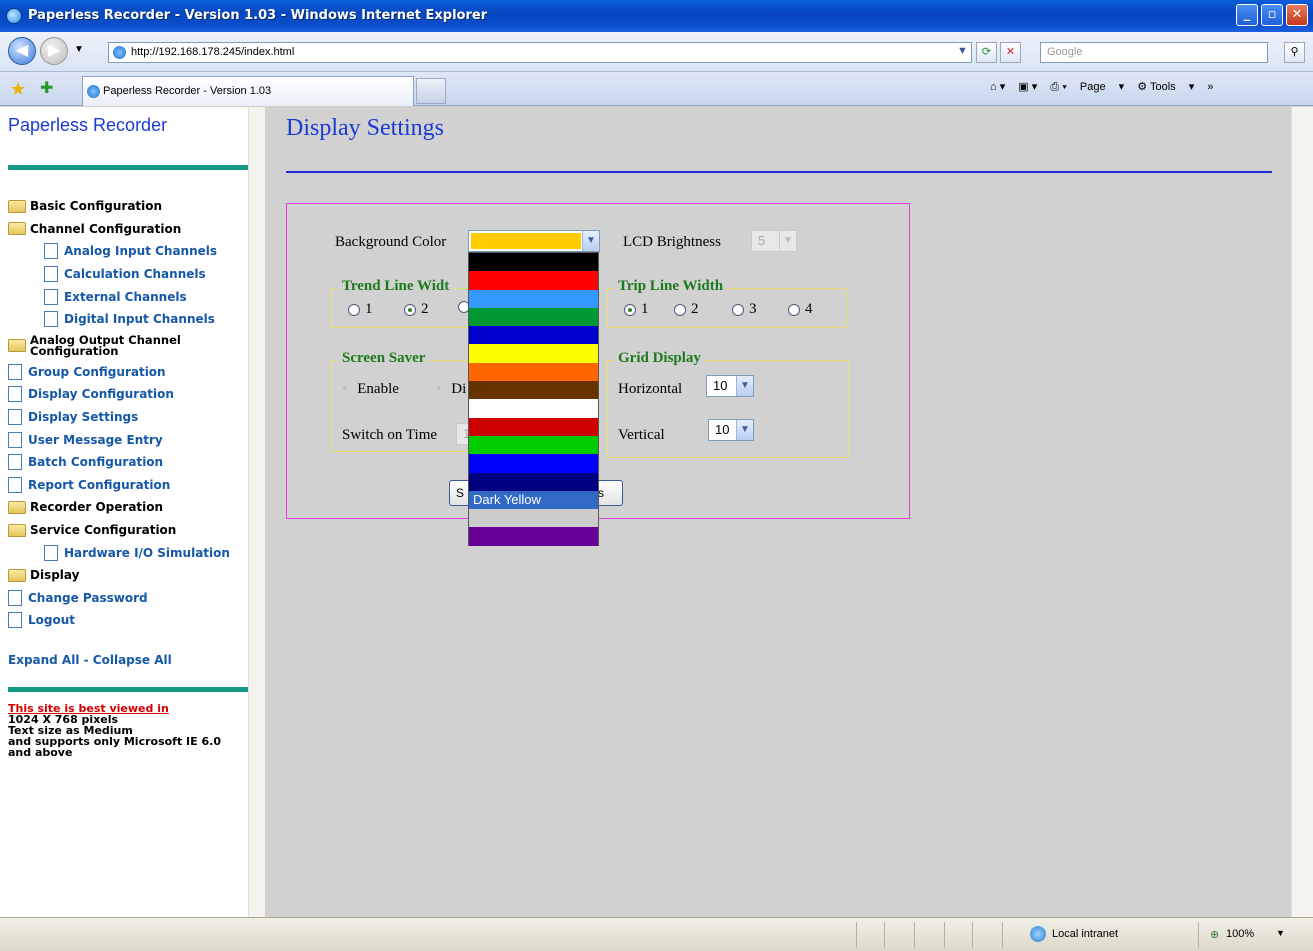 The width and height of the screenshot is (1313, 951). What do you see at coordinates (79, 49) in the screenshot?
I see `recent-pages-dropdown-icon: ▼` at bounding box center [79, 49].